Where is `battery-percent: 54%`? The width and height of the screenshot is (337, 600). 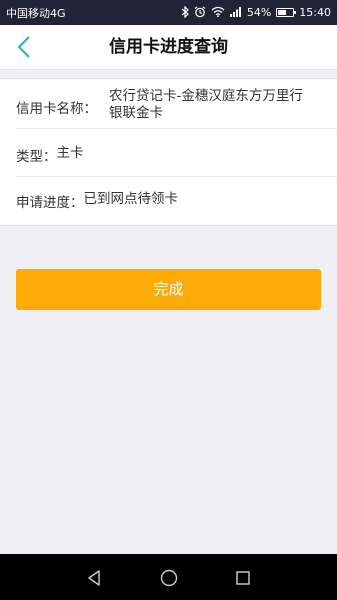
battery-percent: 54% is located at coordinates (259, 12).